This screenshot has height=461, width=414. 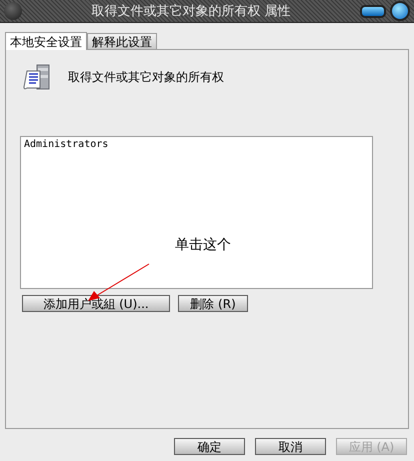 What do you see at coordinates (196, 144) in the screenshot?
I see `list-item: Administrators` at bounding box center [196, 144].